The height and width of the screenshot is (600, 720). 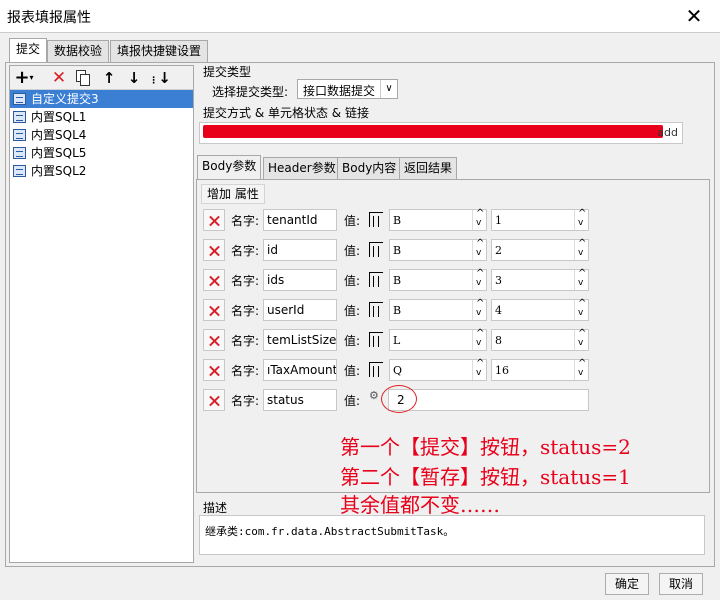 What do you see at coordinates (300, 400) in the screenshot?
I see `param-name-input: status` at bounding box center [300, 400].